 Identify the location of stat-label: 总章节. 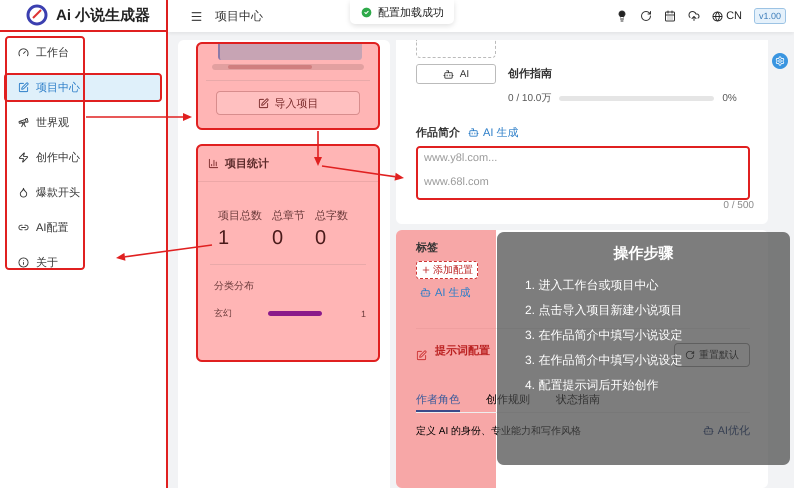
(288, 215).